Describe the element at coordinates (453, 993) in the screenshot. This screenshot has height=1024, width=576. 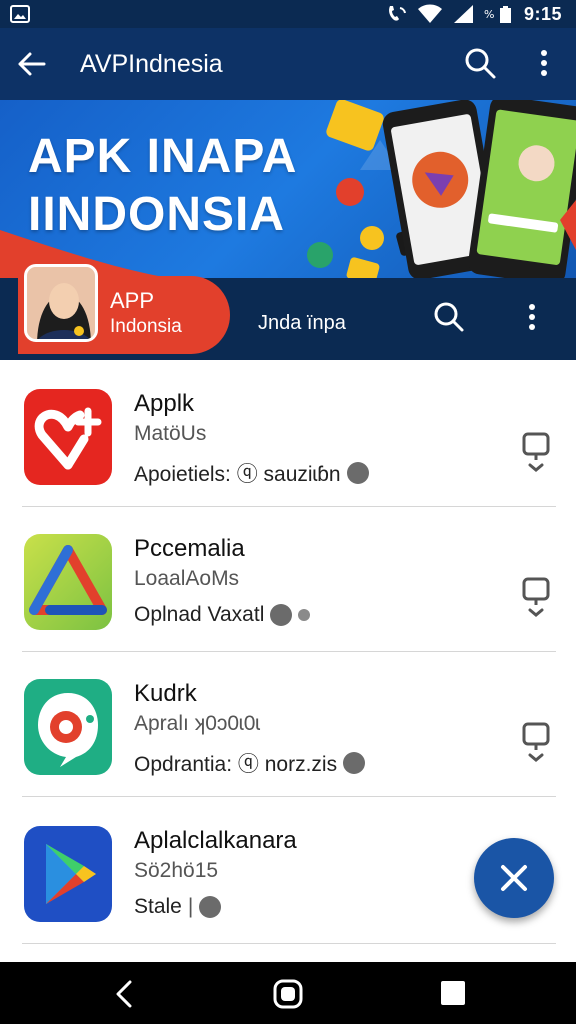
I see `nav-recents-icon` at that location.